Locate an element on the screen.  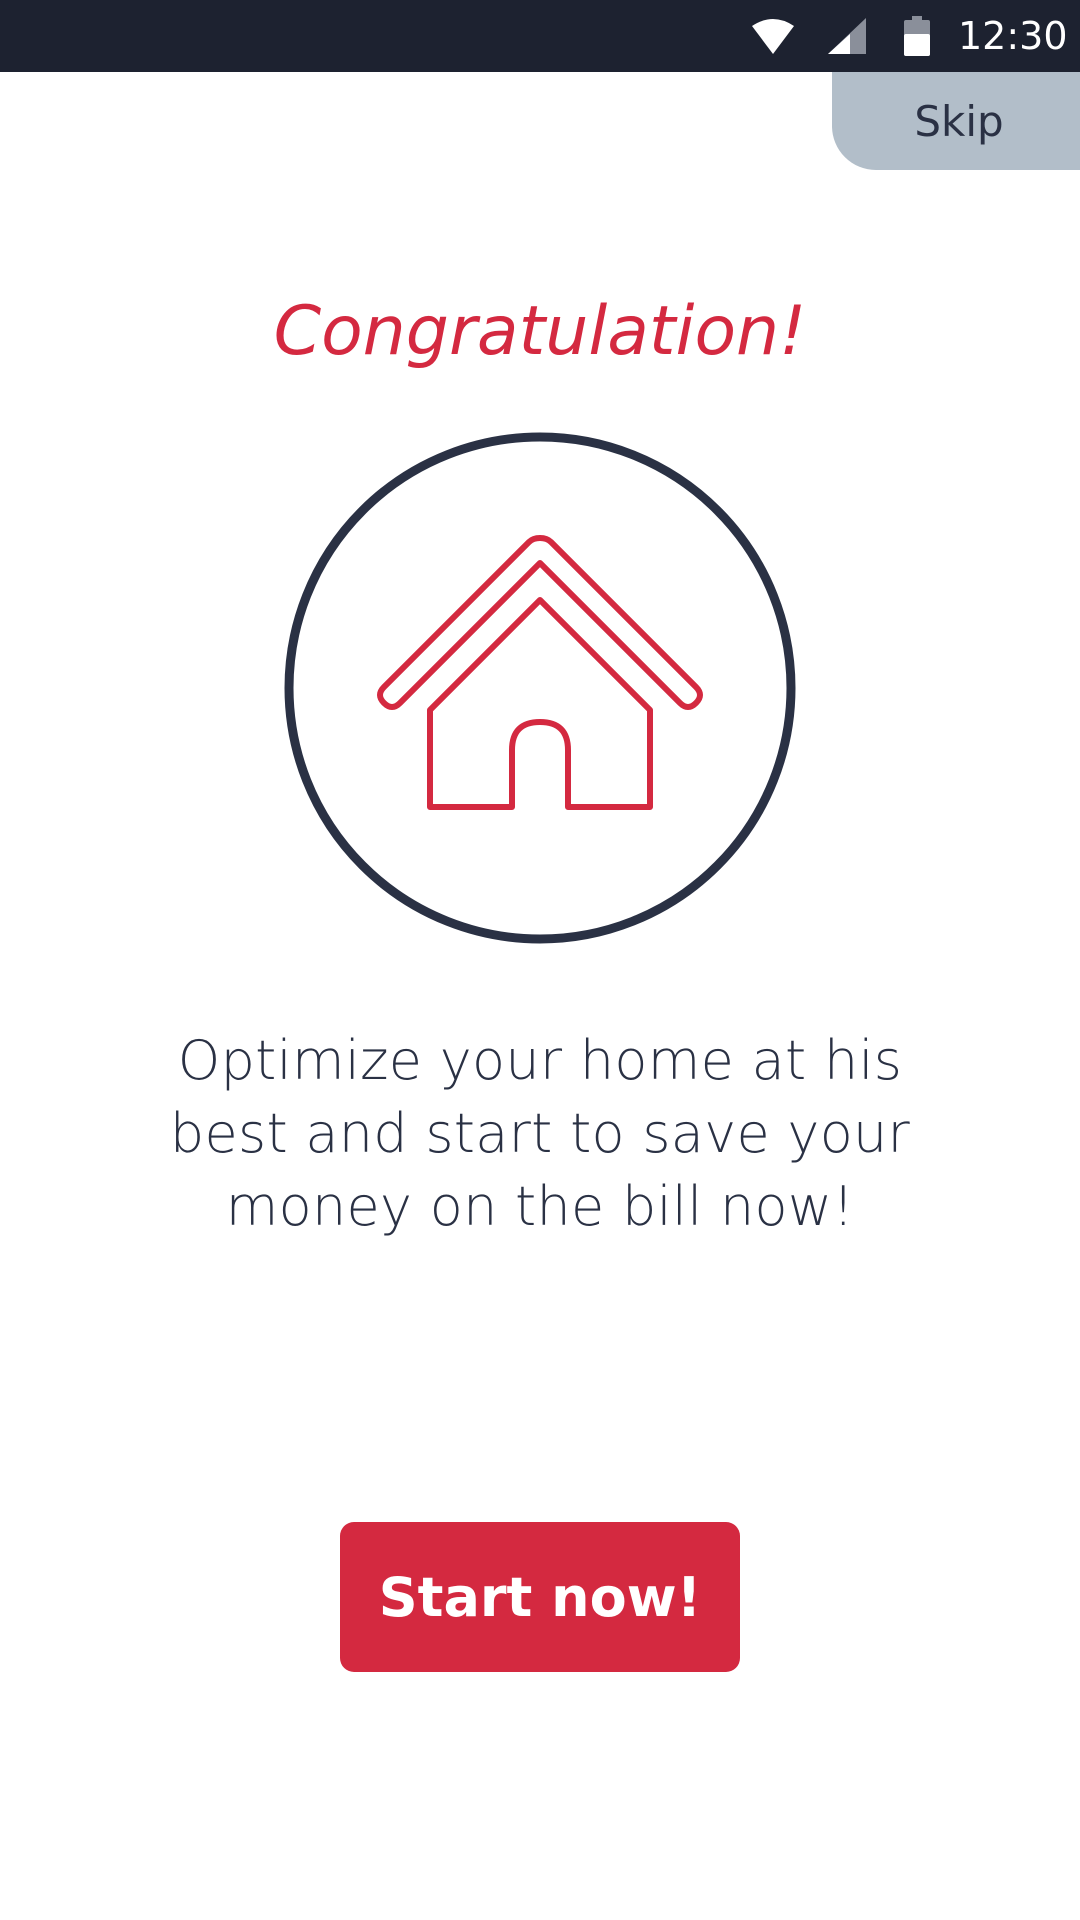
house-illustration is located at coordinates (540, 688).